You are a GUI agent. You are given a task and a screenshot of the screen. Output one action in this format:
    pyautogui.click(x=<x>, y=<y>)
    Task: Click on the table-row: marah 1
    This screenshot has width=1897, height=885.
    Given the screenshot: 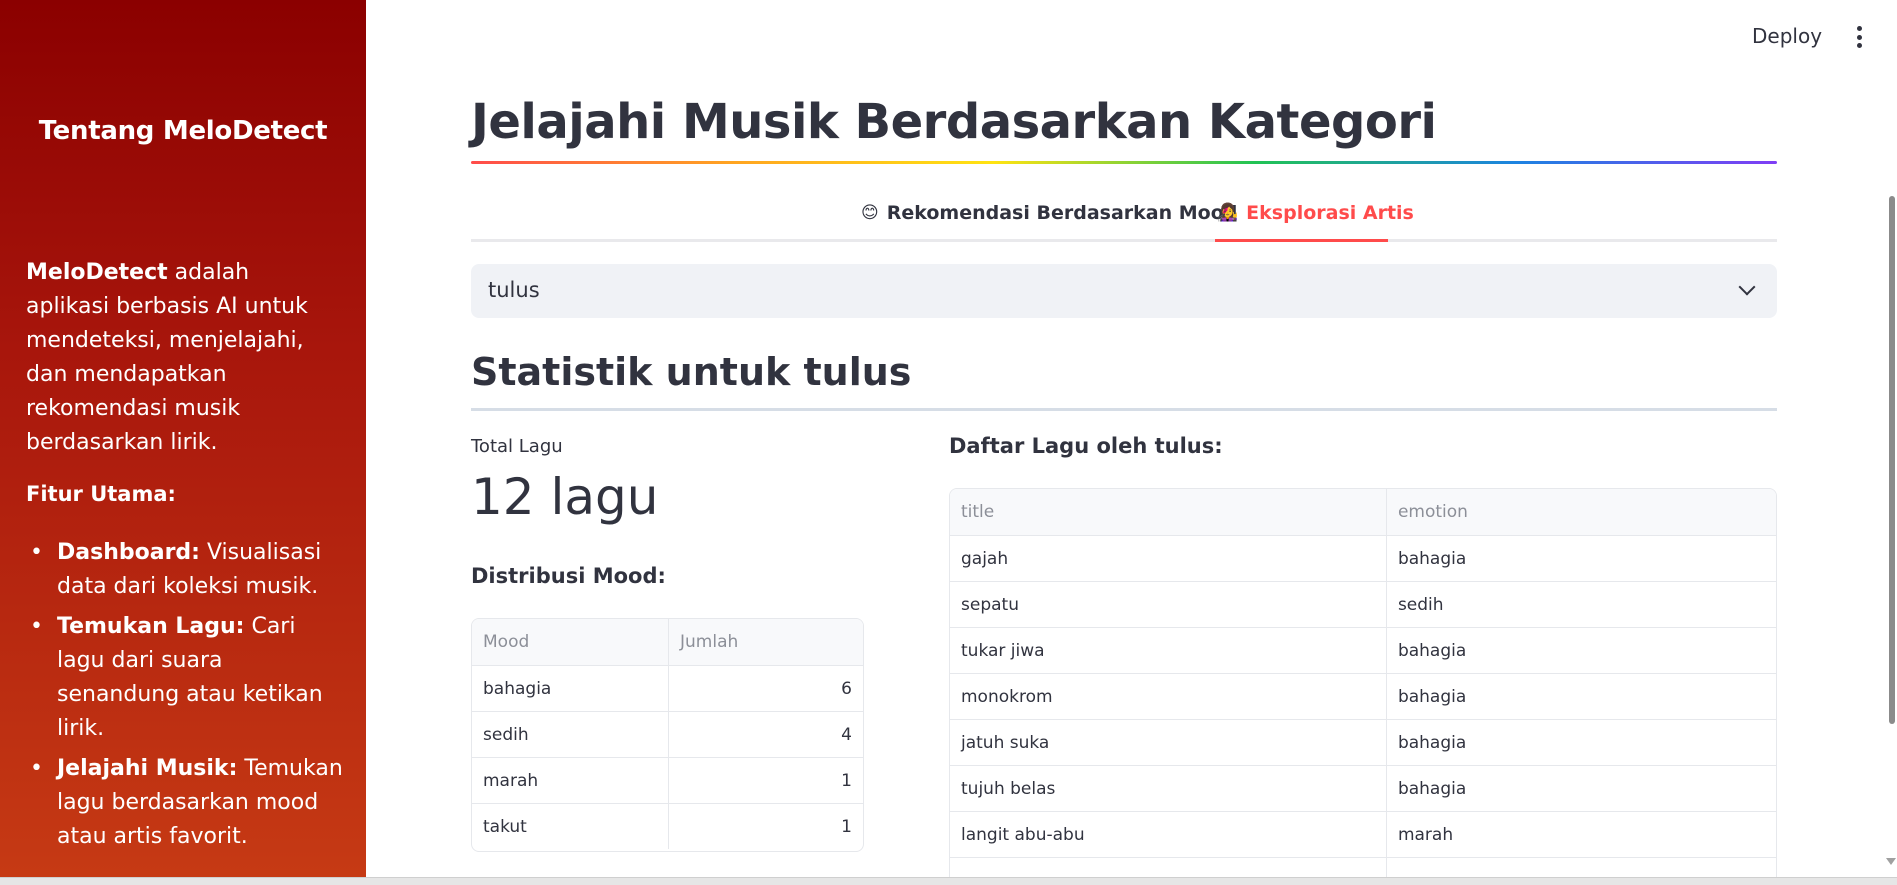 What is the action you would take?
    pyautogui.click(x=667, y=780)
    